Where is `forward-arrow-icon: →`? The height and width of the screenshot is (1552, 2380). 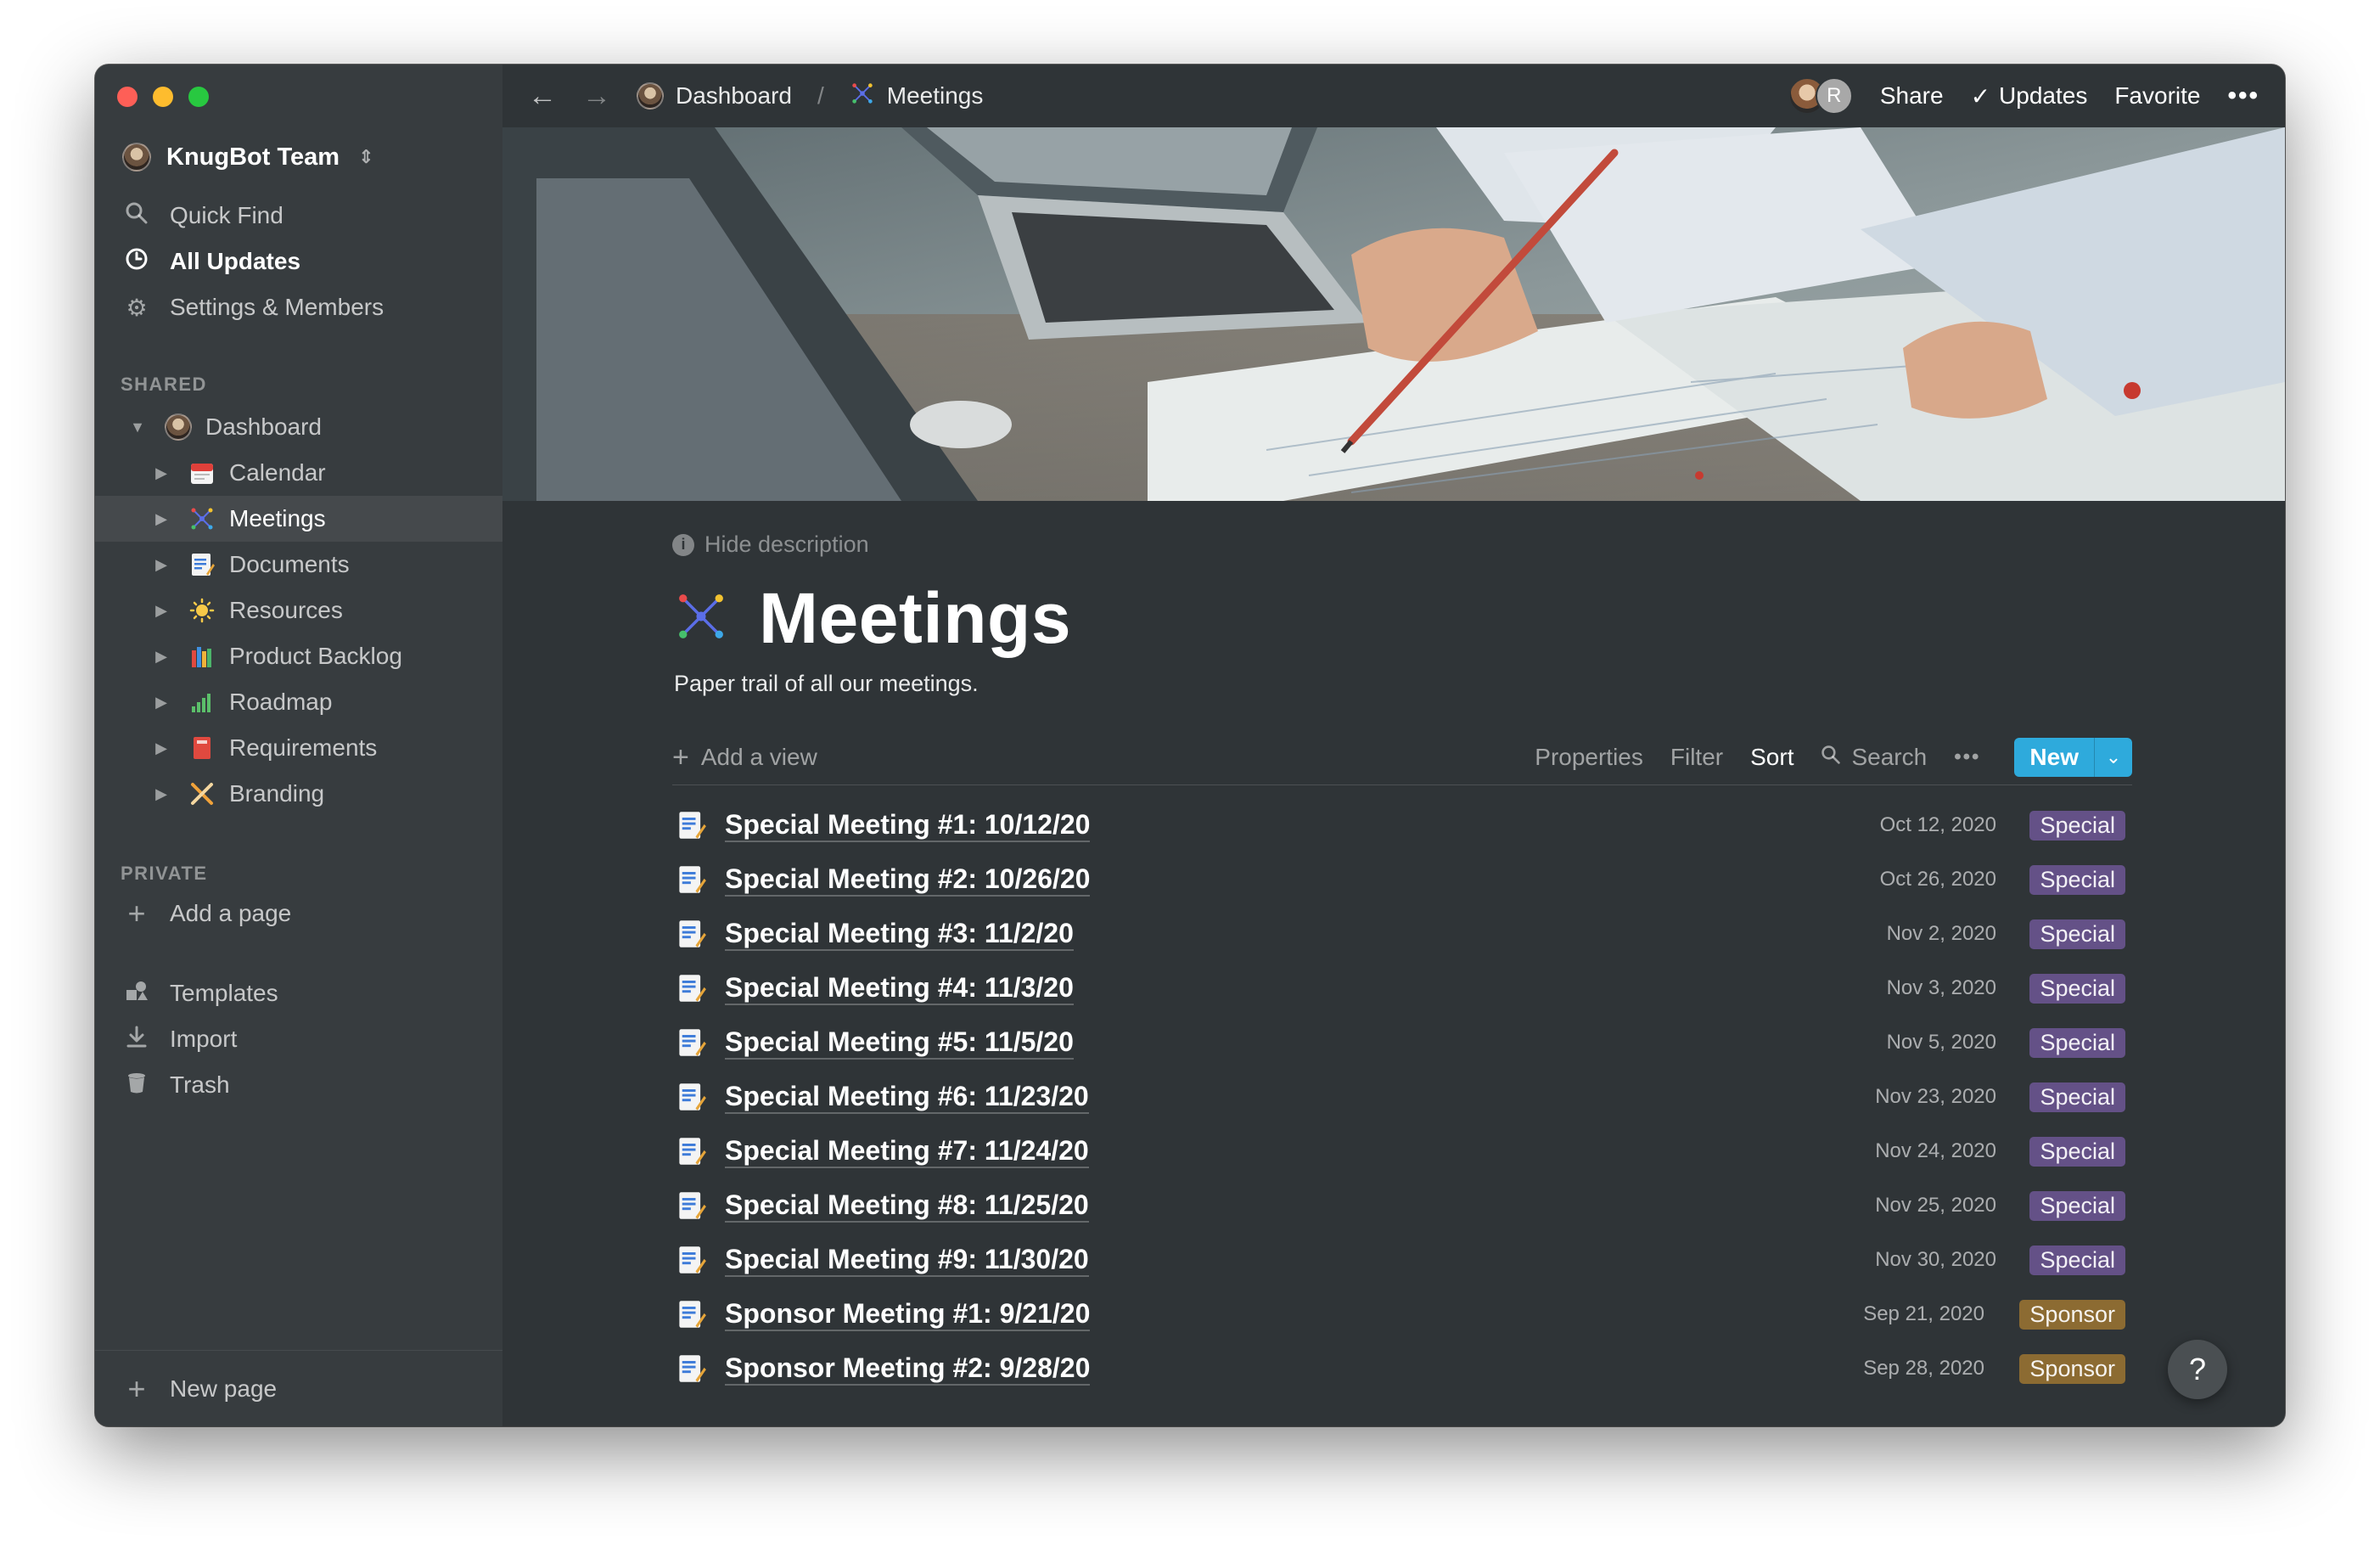
forward-arrow-icon: → is located at coordinates (596, 96).